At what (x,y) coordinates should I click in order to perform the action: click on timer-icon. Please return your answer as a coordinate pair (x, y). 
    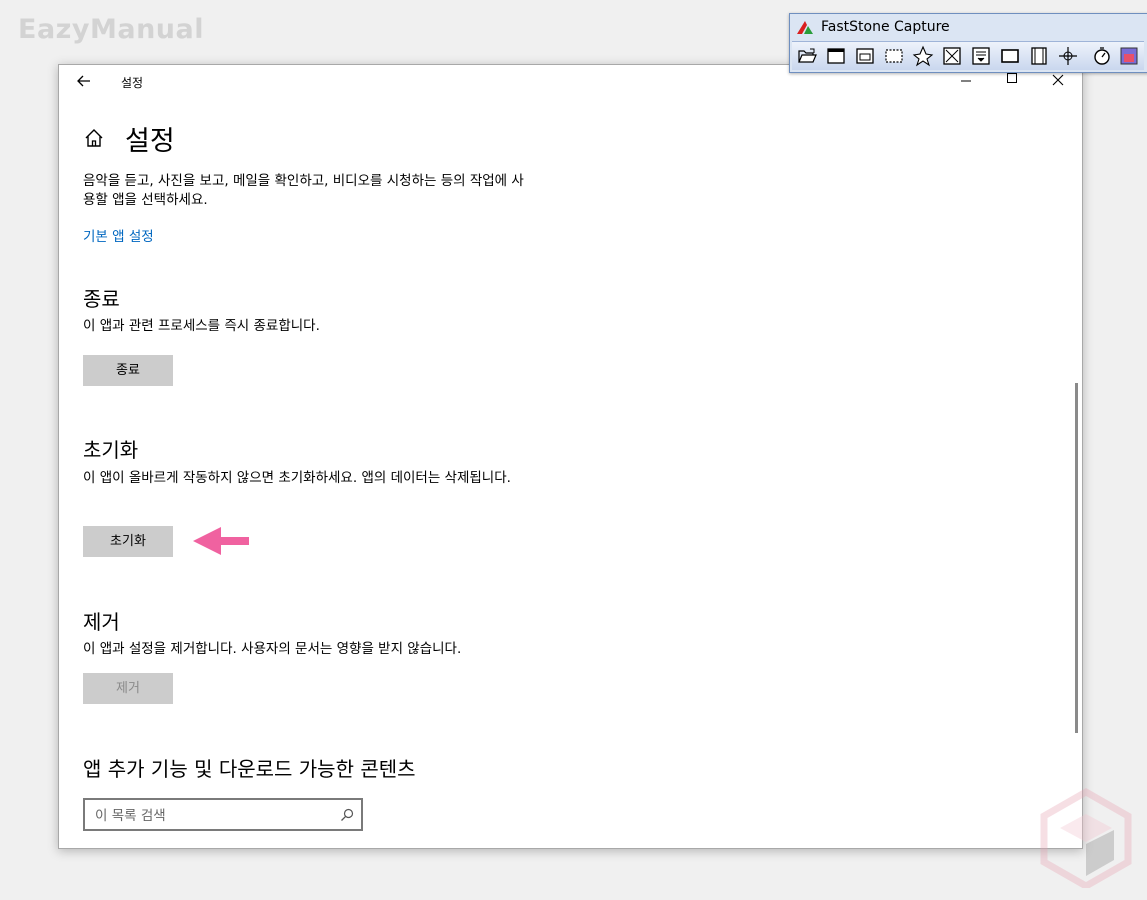
    Looking at the image, I should click on (1102, 56).